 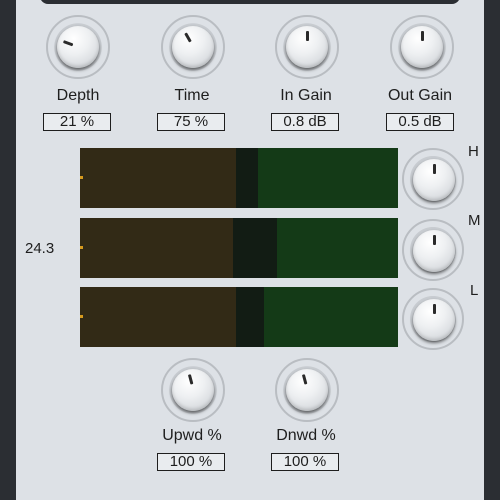 I want to click on meter-high, so click(x=239, y=178).